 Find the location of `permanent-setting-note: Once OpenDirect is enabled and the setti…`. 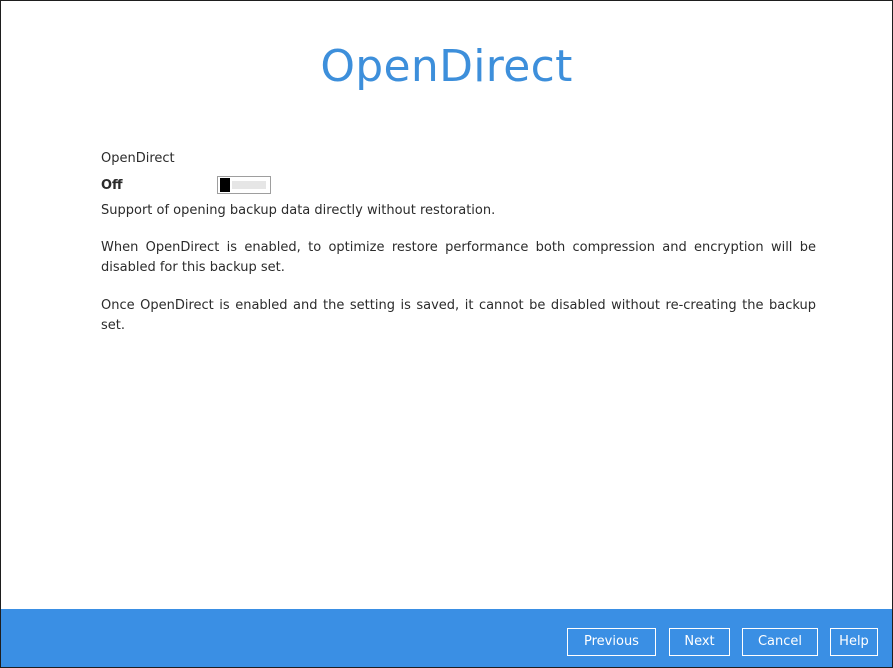

permanent-setting-note: Once OpenDirect is enabled and the setti… is located at coordinates (458, 315).